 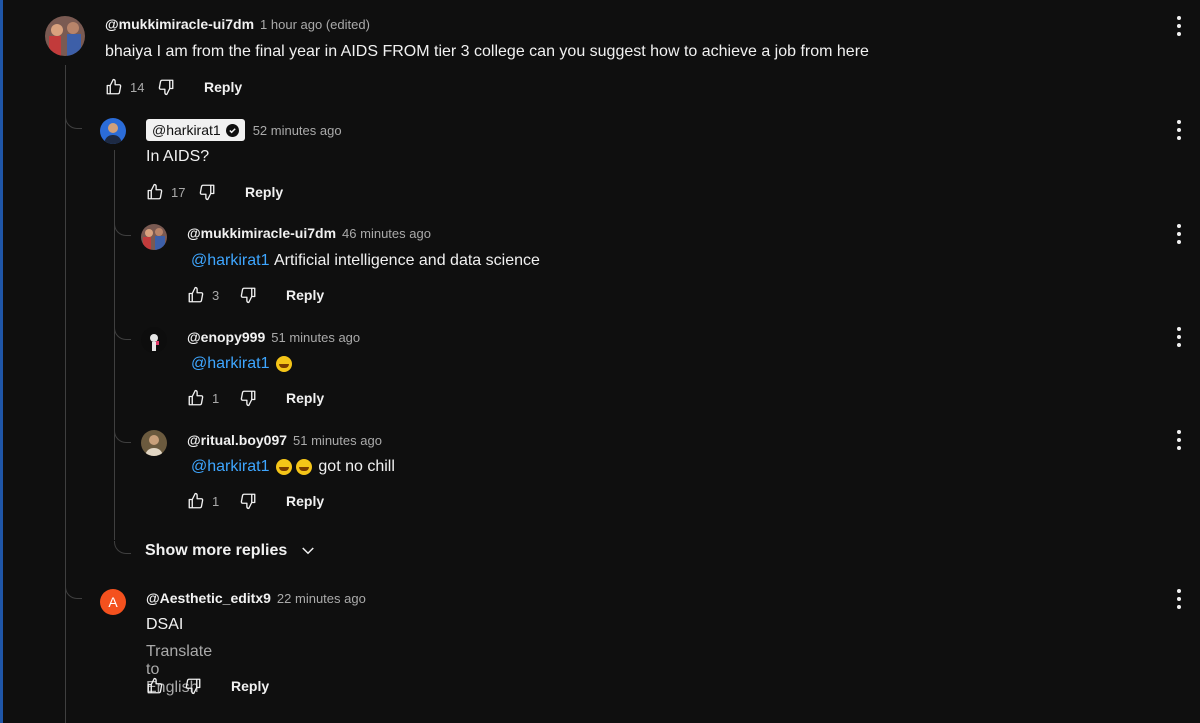 I want to click on like-count: 14, so click(x=137, y=87).